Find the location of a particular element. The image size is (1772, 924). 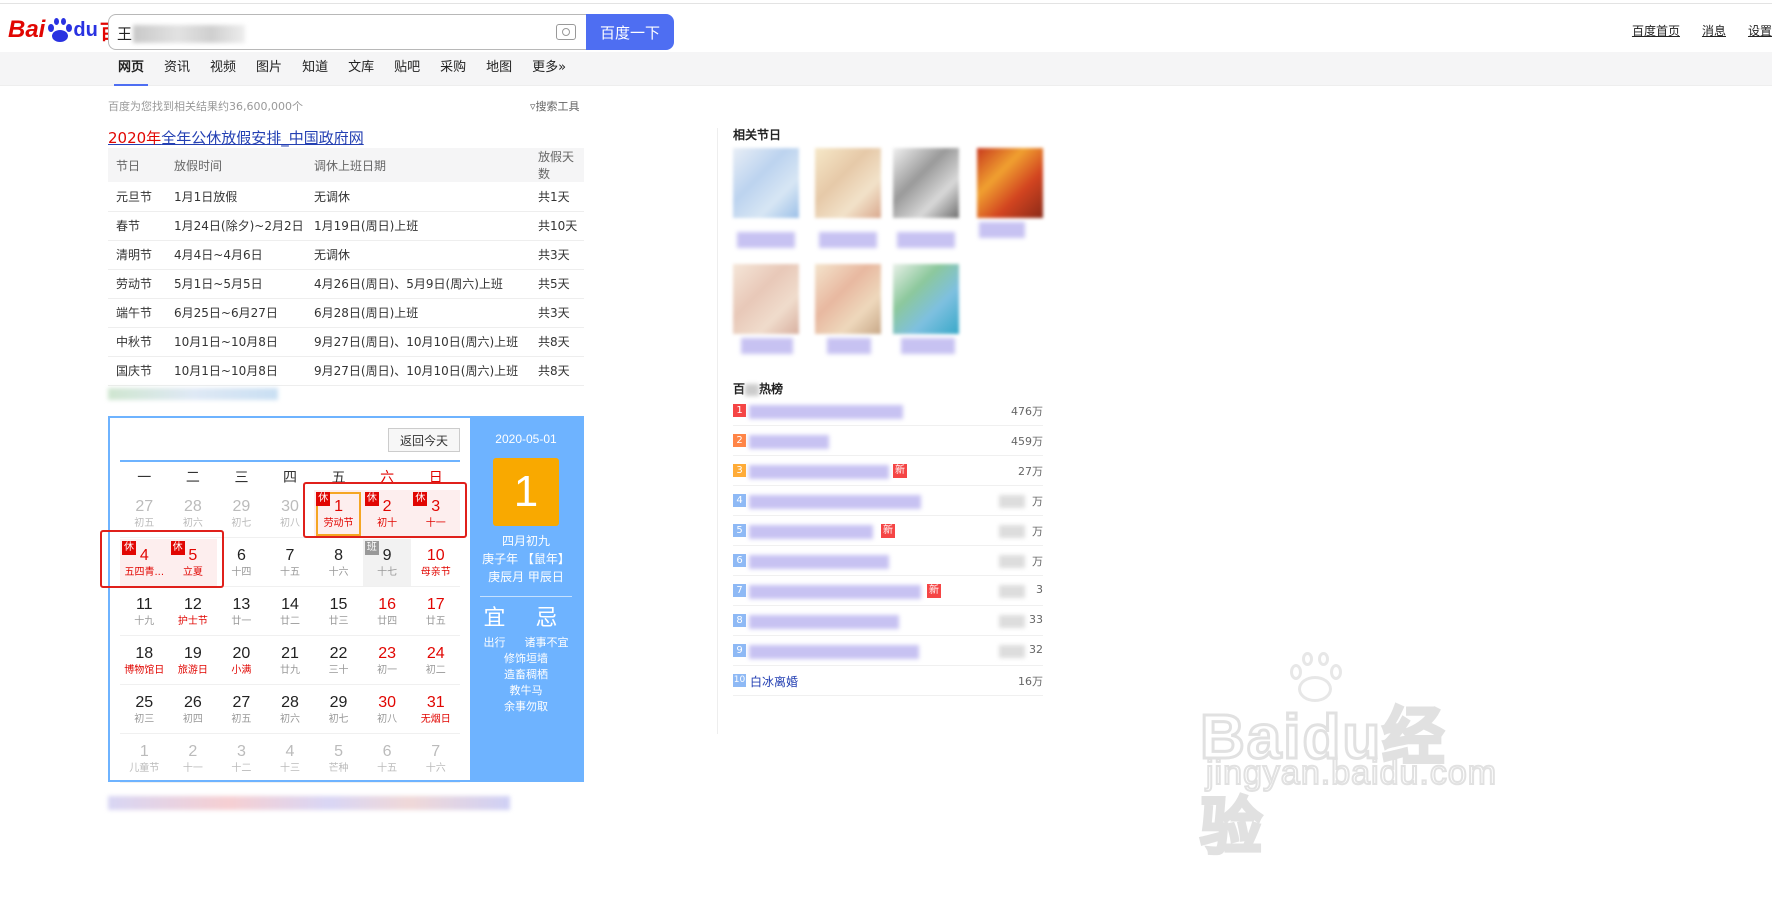

link-settings: 设置 is located at coordinates (1760, 30).